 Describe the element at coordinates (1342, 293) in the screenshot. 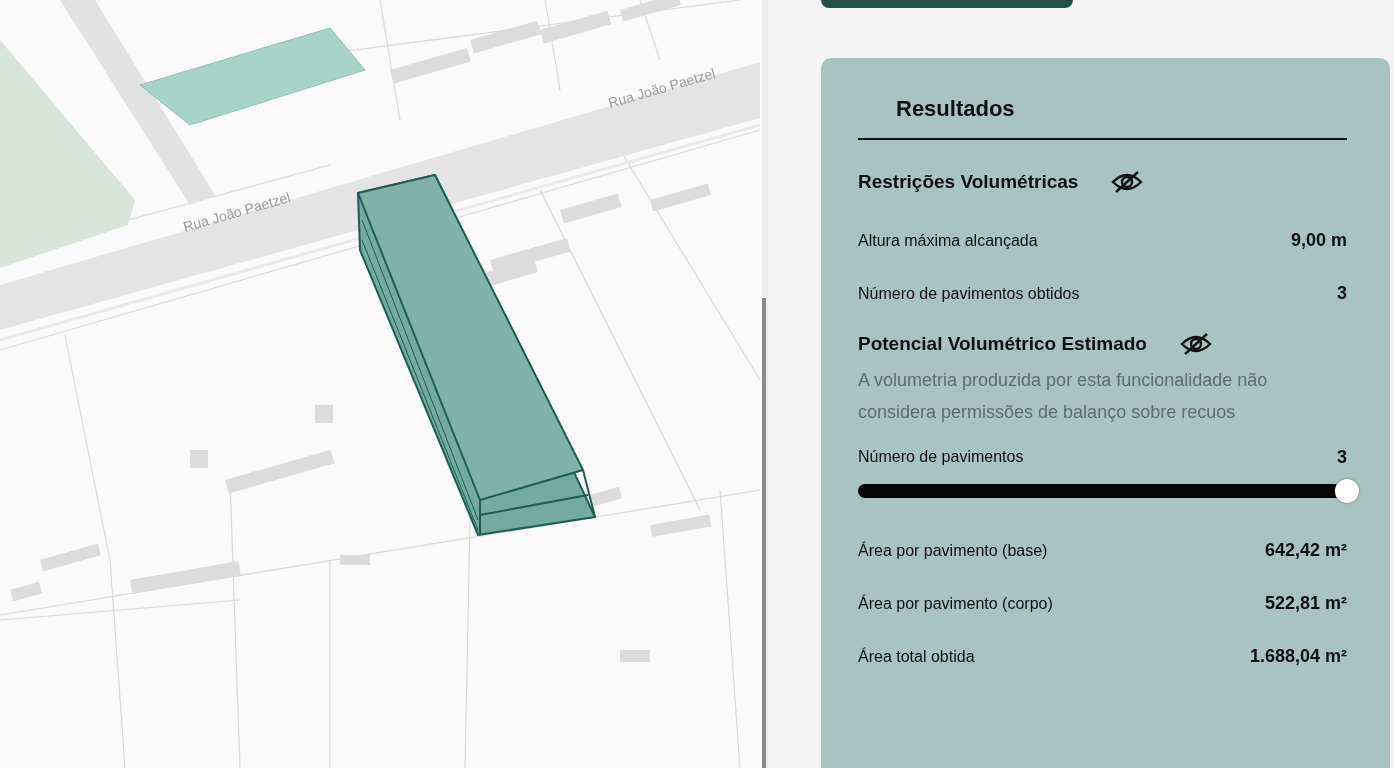

I see `result-value: 3` at that location.